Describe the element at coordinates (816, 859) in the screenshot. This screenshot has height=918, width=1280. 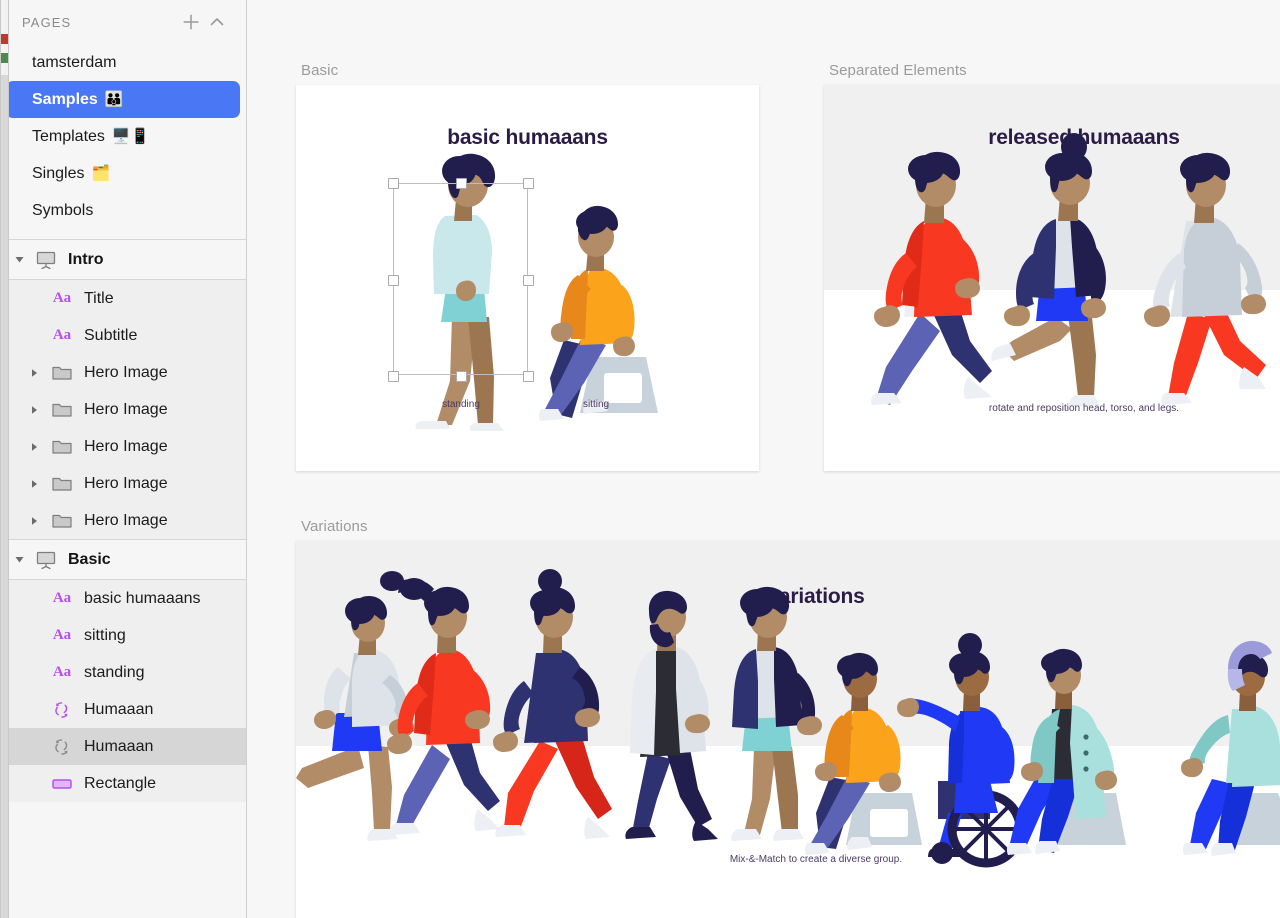
I see `artboard-caption: Mix-&-Match to create a diverse group.` at that location.